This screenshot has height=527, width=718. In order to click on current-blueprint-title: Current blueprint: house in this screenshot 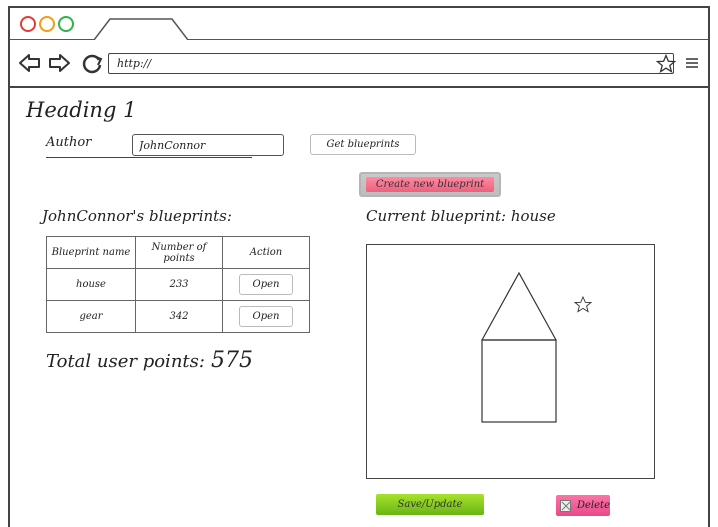, I will do `click(461, 216)`.